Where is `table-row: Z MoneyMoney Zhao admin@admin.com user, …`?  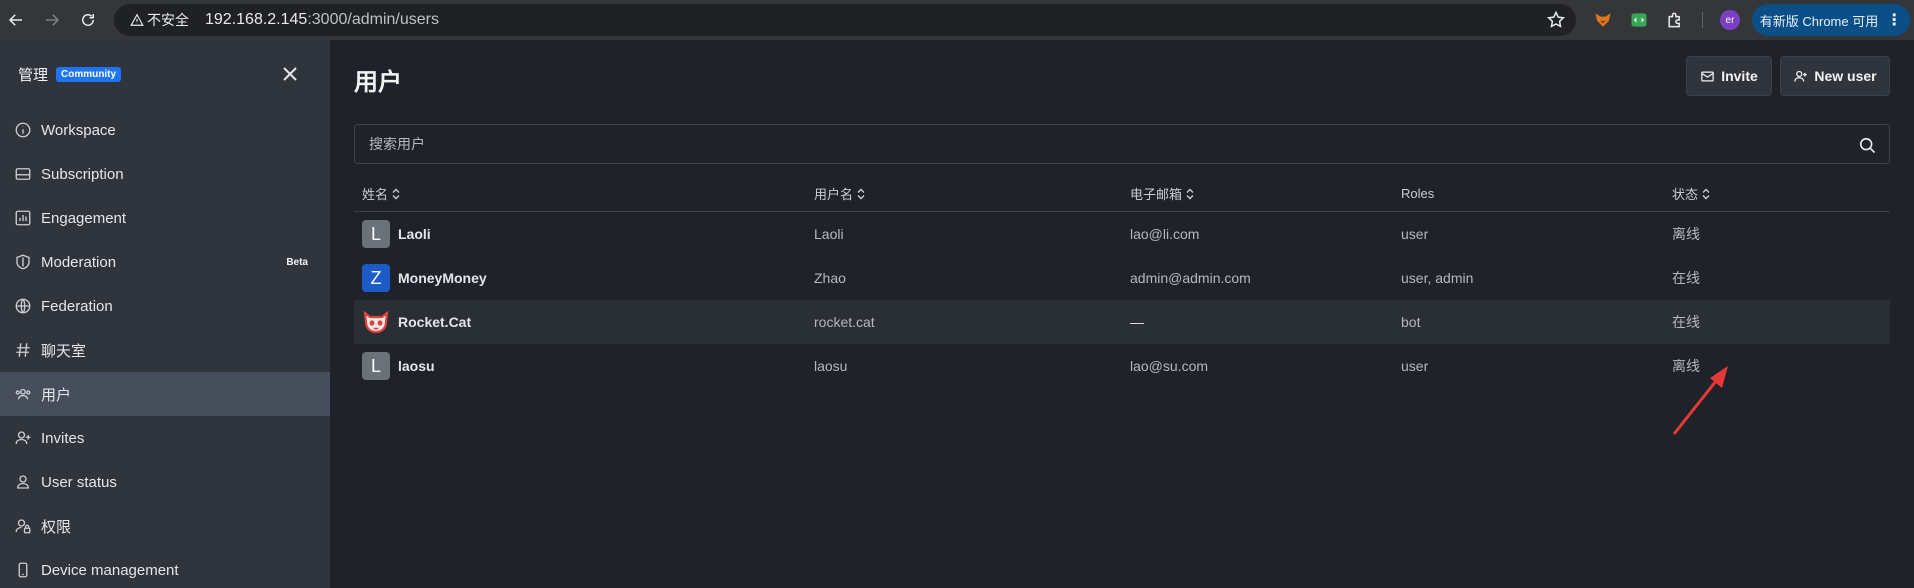 table-row: Z MoneyMoney Zhao admin@admin.com user, … is located at coordinates (1122, 278).